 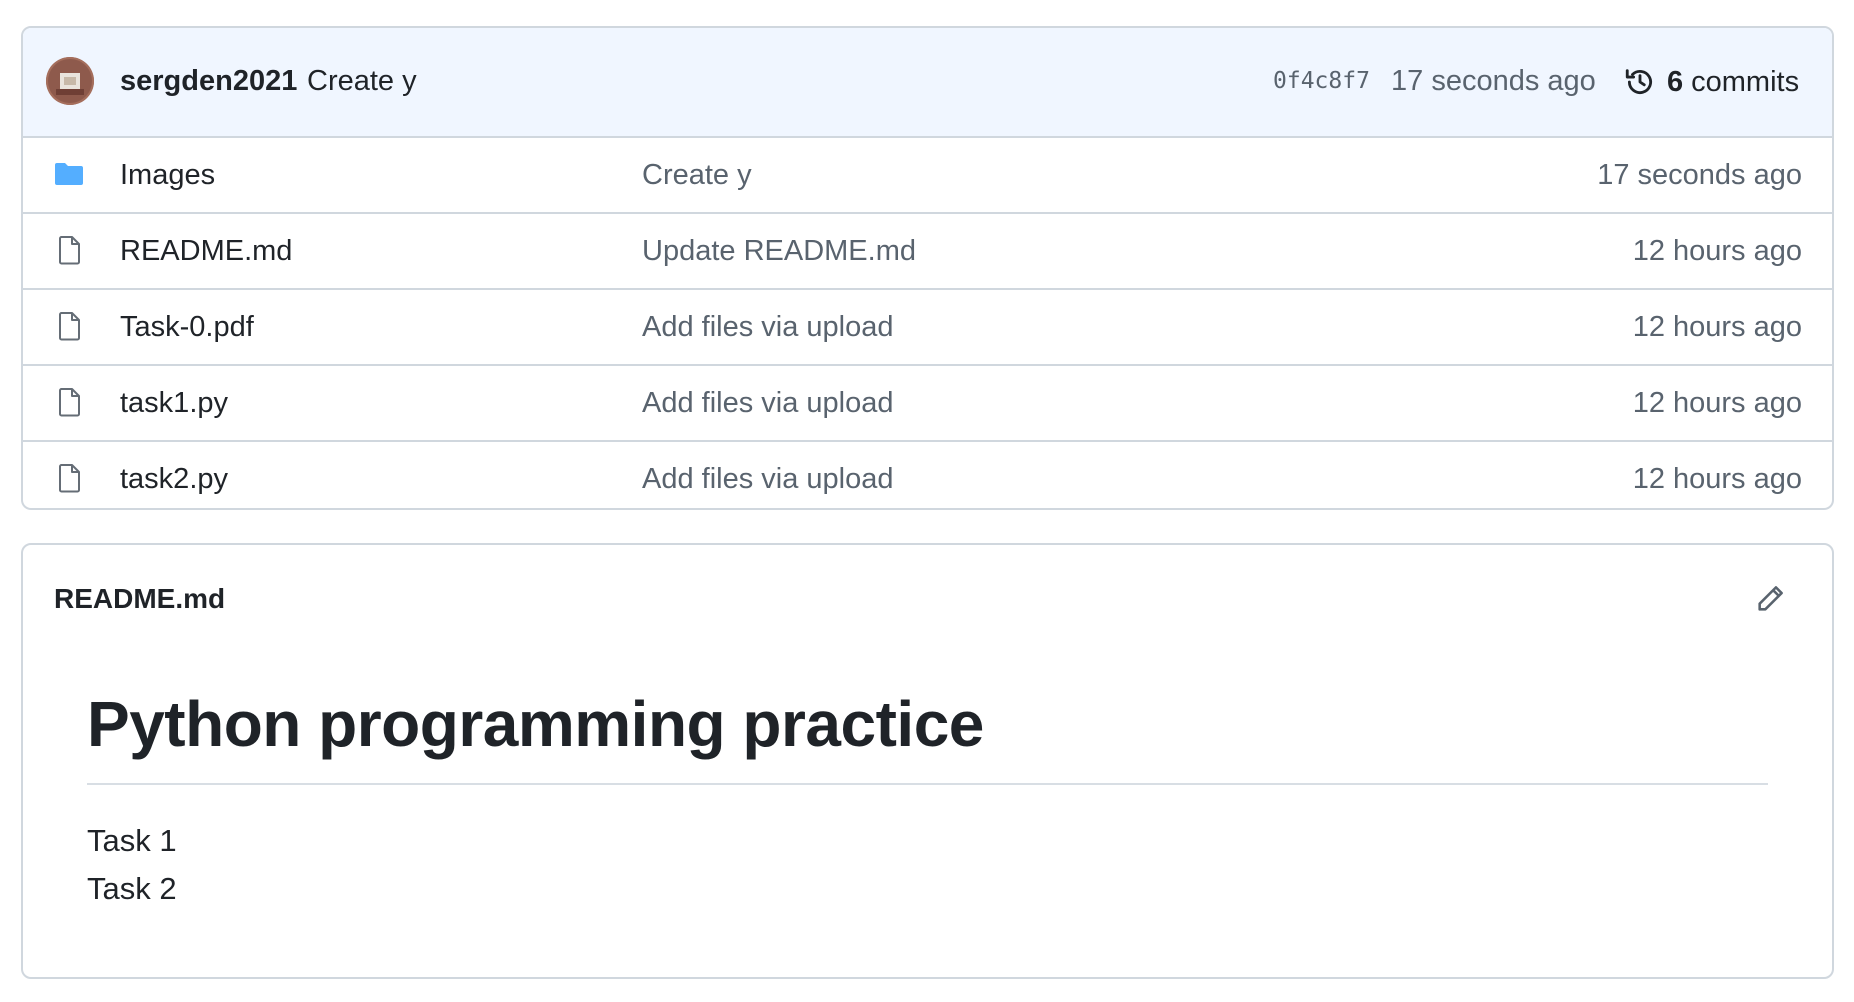 I want to click on commit-history-link: 6 commits, so click(x=1711, y=82).